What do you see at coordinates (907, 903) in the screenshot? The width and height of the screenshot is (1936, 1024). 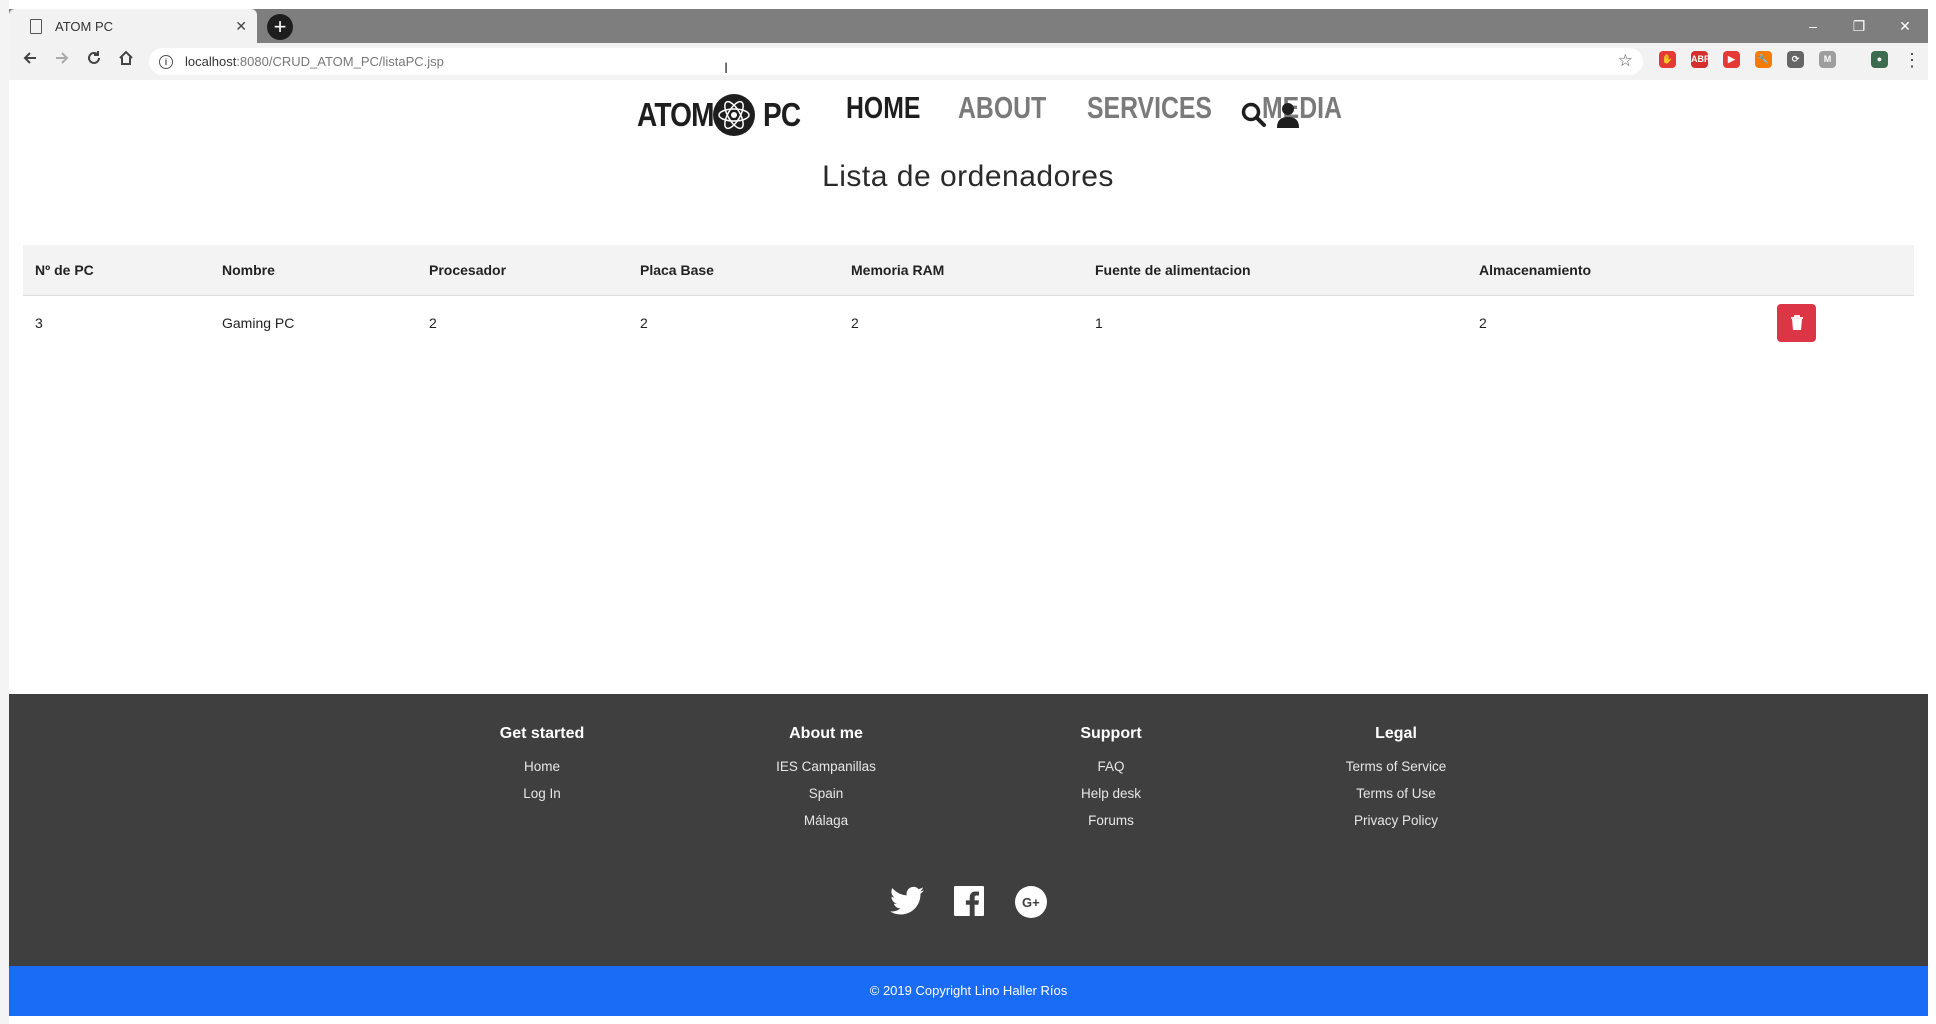 I see `twitter-icon` at bounding box center [907, 903].